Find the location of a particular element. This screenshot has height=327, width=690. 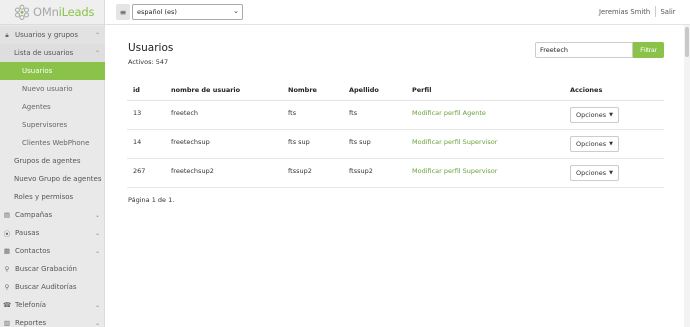

cell-nombre: fts sup is located at coordinates (299, 142).